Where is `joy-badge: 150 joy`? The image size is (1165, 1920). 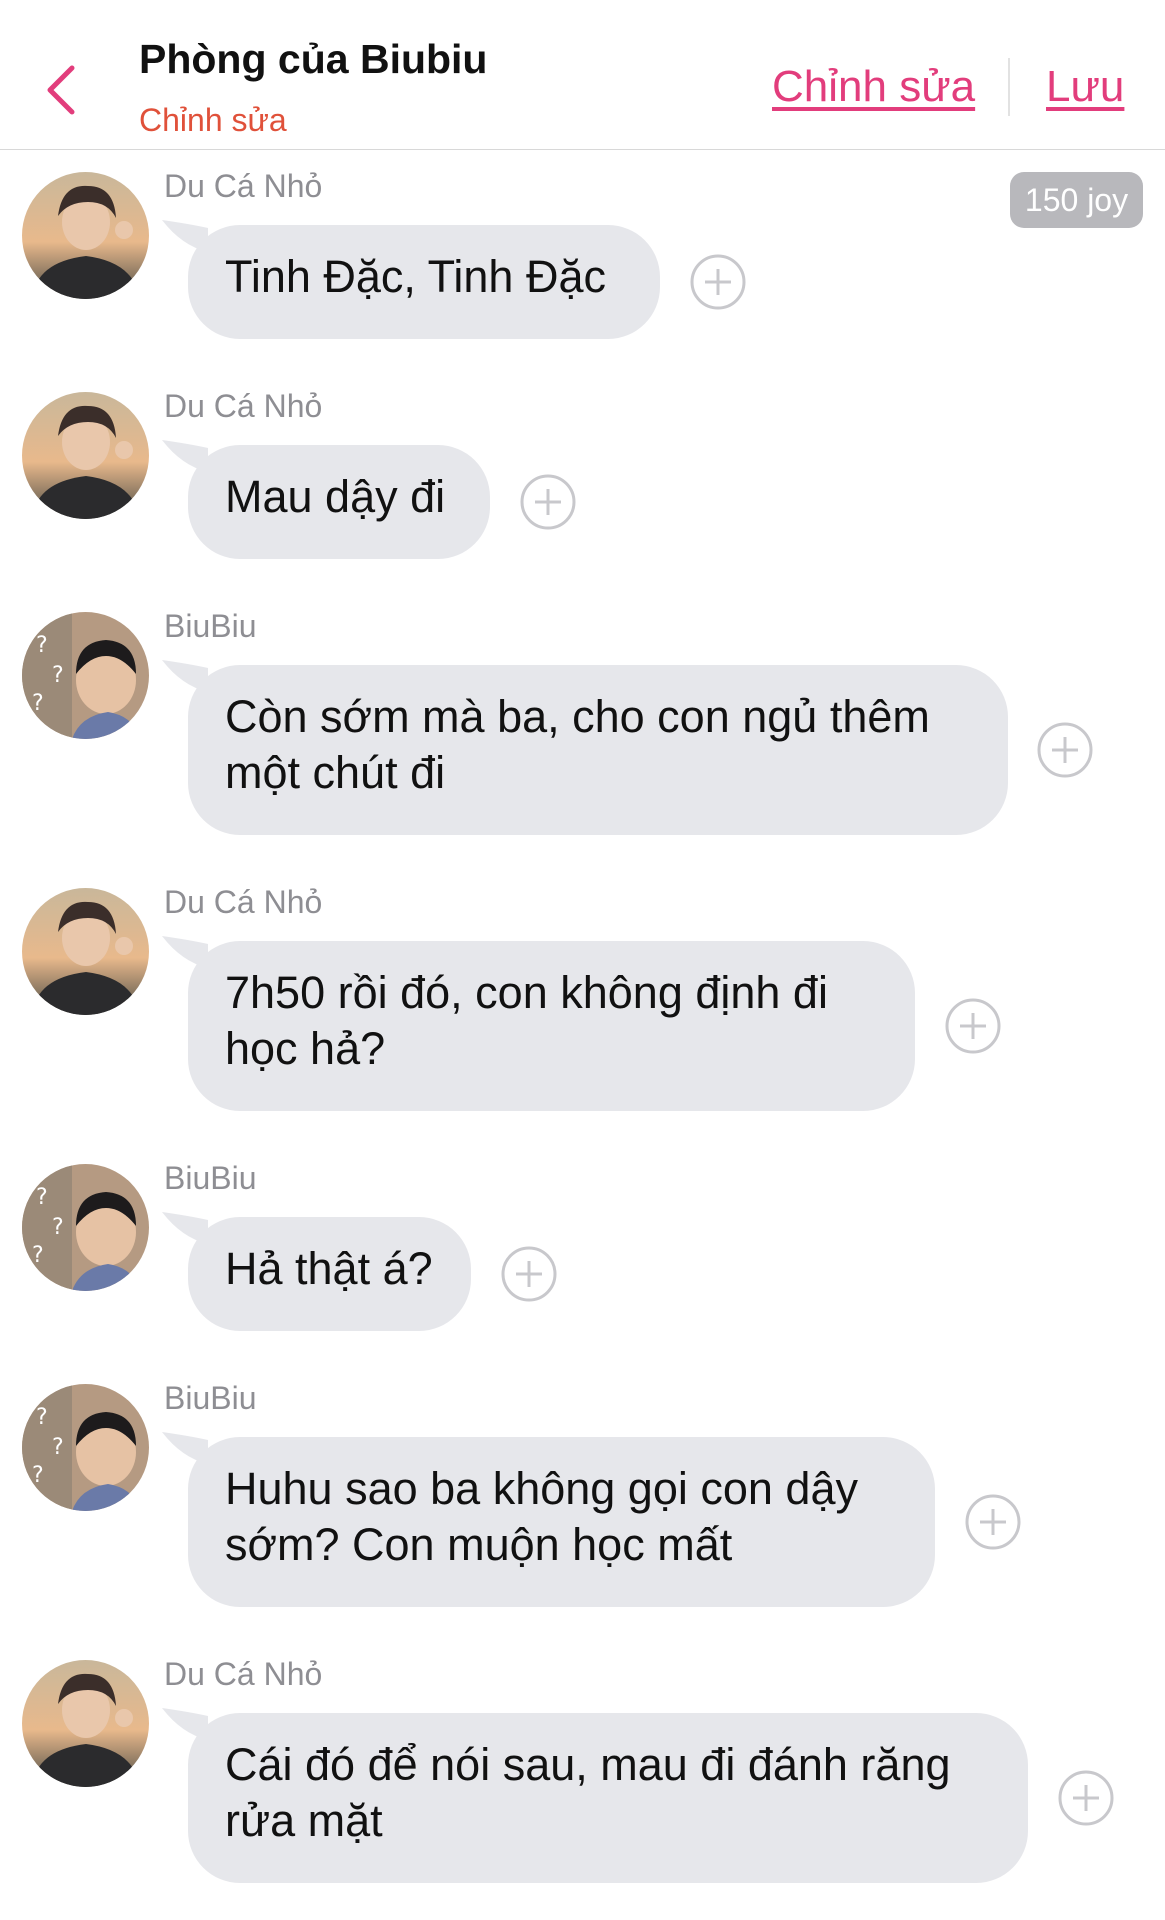 joy-badge: 150 joy is located at coordinates (1076, 200).